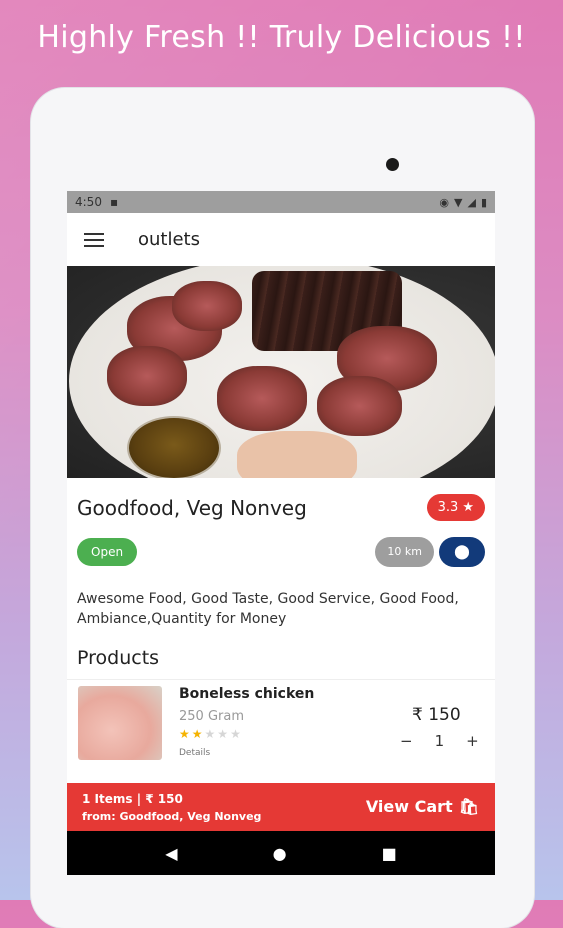 The width and height of the screenshot is (563, 928). What do you see at coordinates (172, 816) in the screenshot?
I see `cart-outlet: from: Goodfood, Veg Nonveg` at bounding box center [172, 816].